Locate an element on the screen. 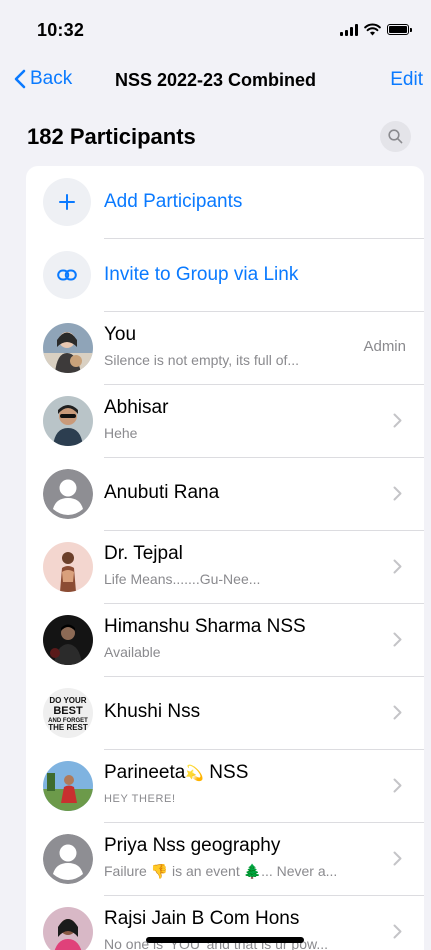 The image size is (431, 950). member-name: Rajsi Jain B Com Hons is located at coordinates (202, 918).